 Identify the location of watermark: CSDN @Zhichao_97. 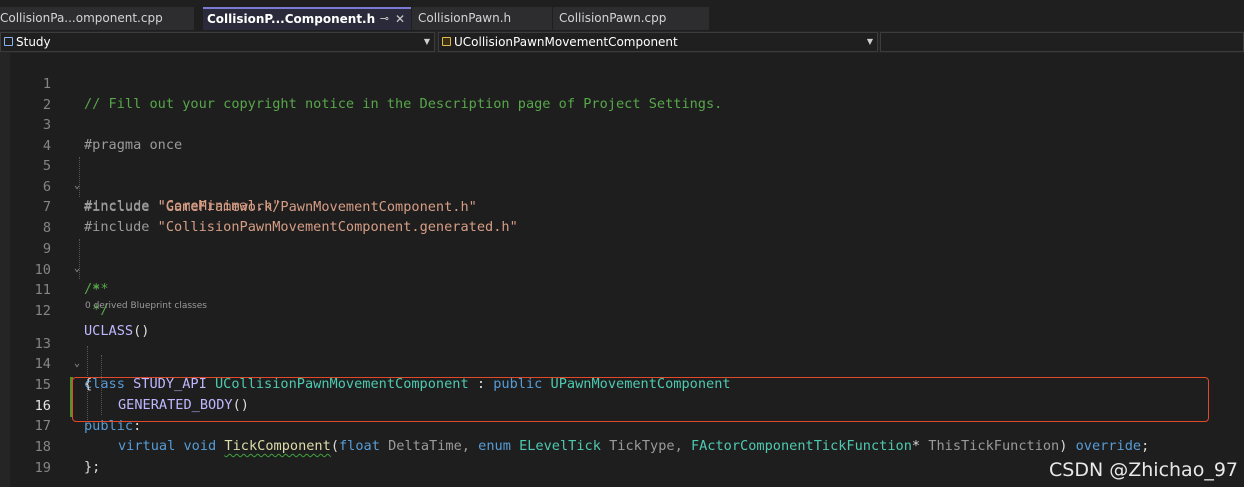
(1143, 470).